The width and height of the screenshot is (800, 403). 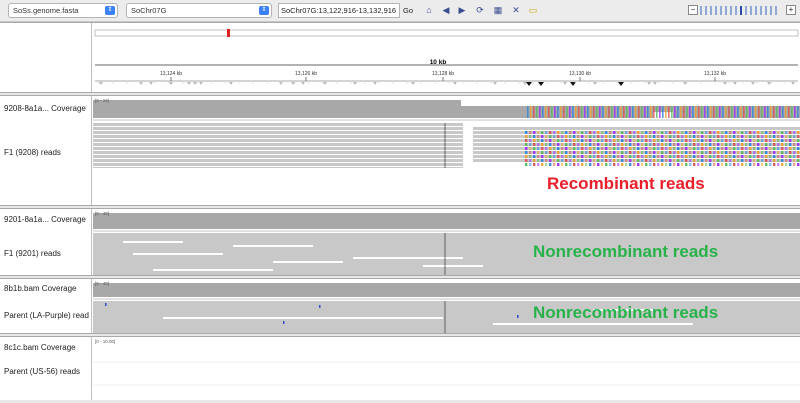 I want to click on genome-select-value: SoSs.genome.fasta, so click(x=46, y=10).